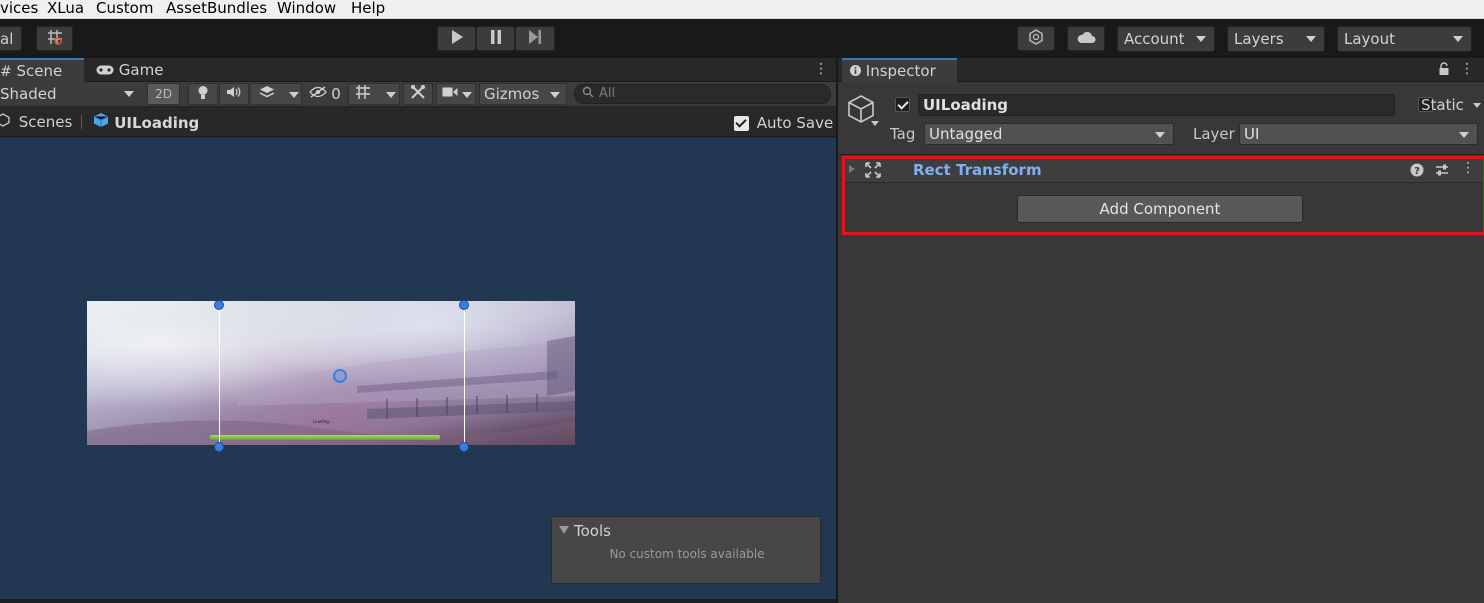 The height and width of the screenshot is (603, 1484). I want to click on pause-icon, so click(496, 38).